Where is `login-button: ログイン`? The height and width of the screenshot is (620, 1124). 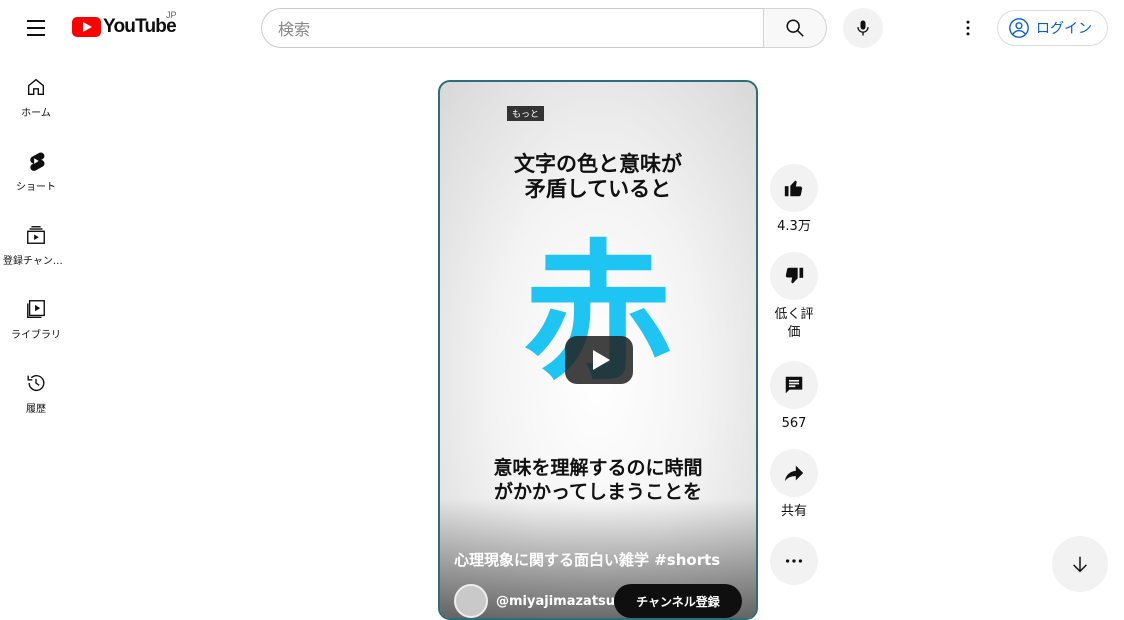
login-button: ログイン is located at coordinates (1052, 28).